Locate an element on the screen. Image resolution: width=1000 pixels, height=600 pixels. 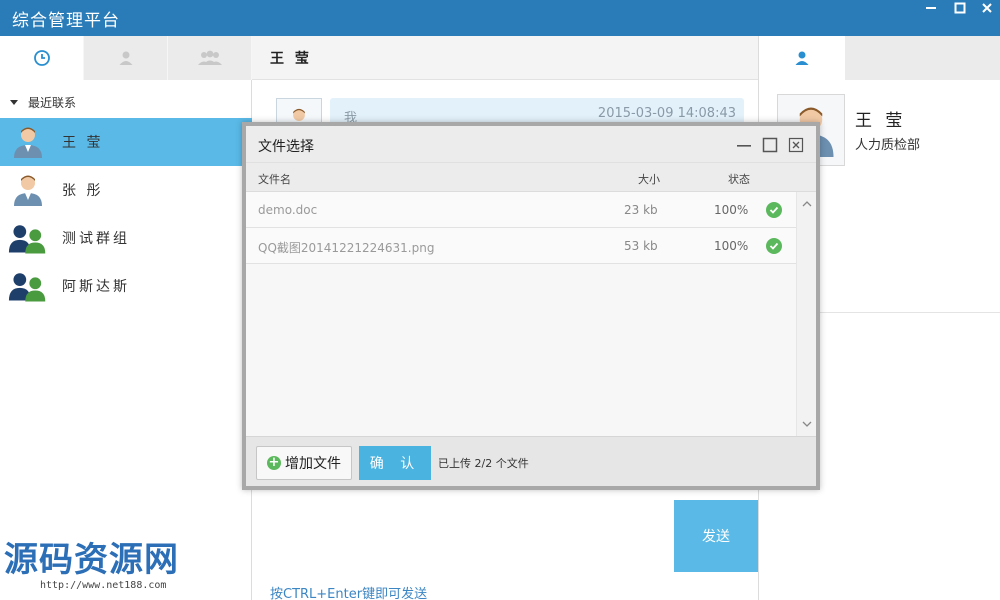
add-file-button: + 增加文件 is located at coordinates (304, 463).